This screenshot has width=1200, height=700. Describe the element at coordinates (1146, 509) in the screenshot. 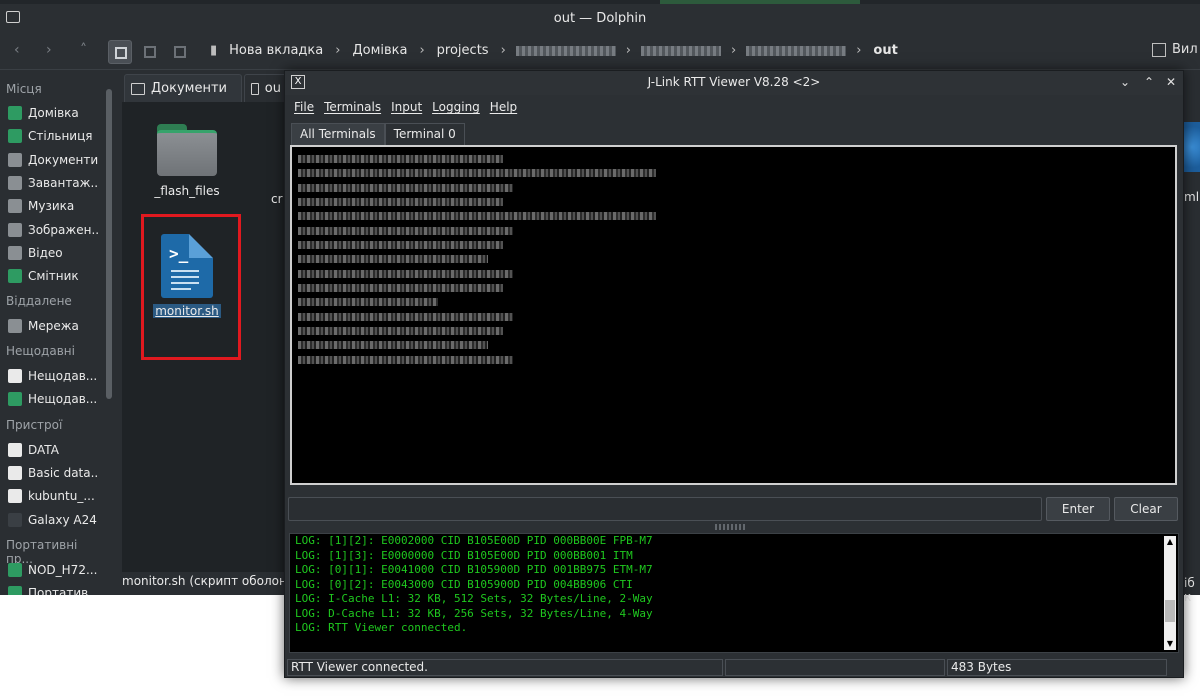

I see `clear-button: Clear` at that location.